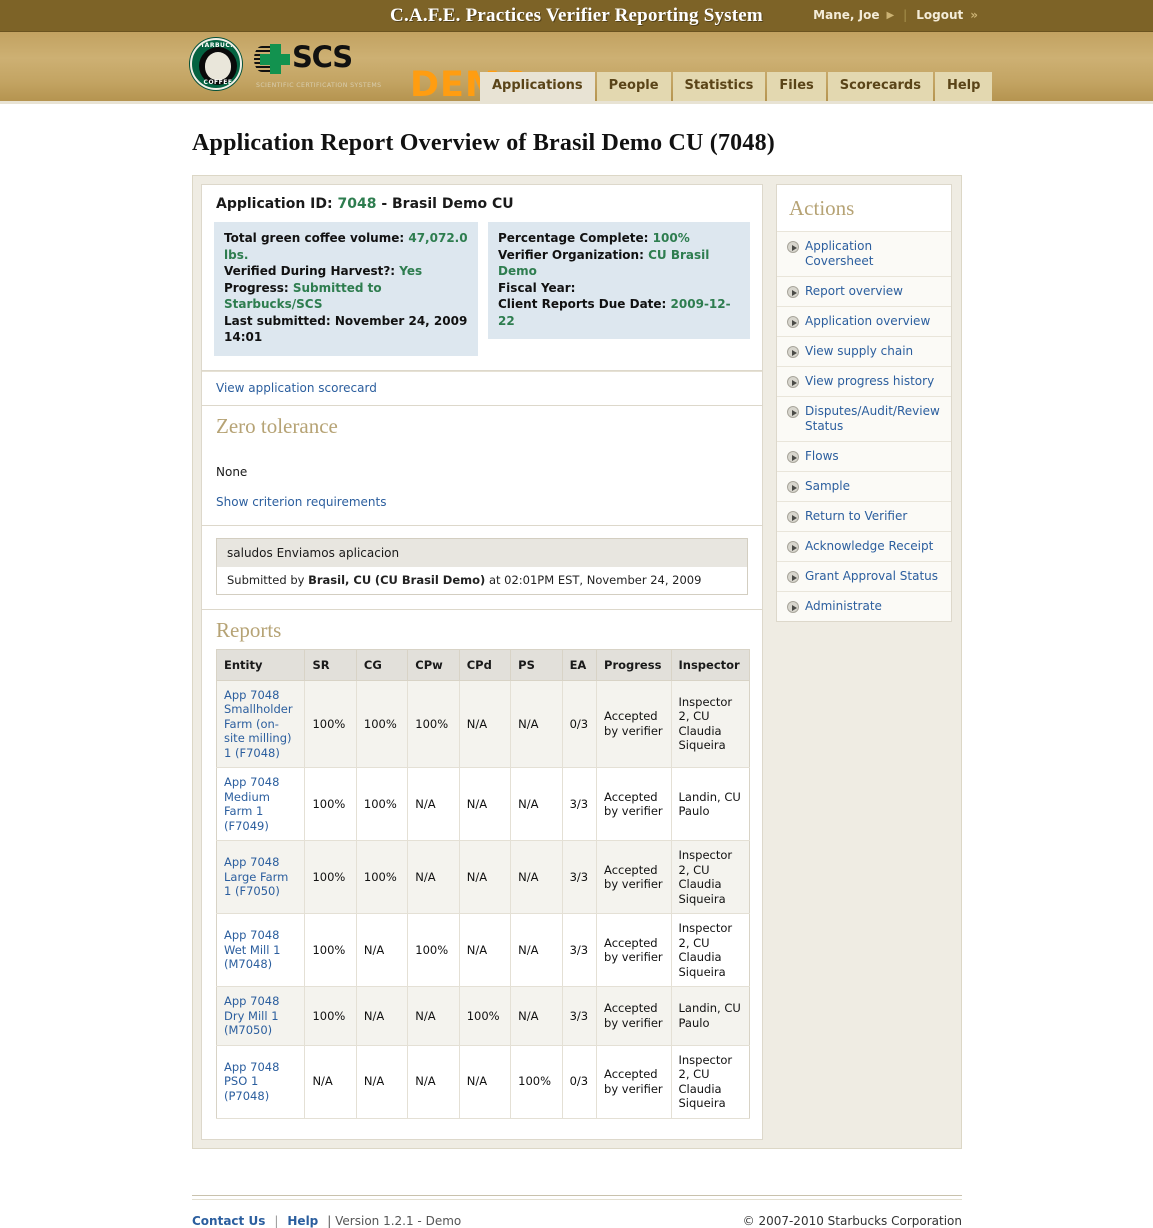 The width and height of the screenshot is (1153, 1228). What do you see at coordinates (301, 502) in the screenshot?
I see `show-criterion-requirements-link: Show criterion requirements` at bounding box center [301, 502].